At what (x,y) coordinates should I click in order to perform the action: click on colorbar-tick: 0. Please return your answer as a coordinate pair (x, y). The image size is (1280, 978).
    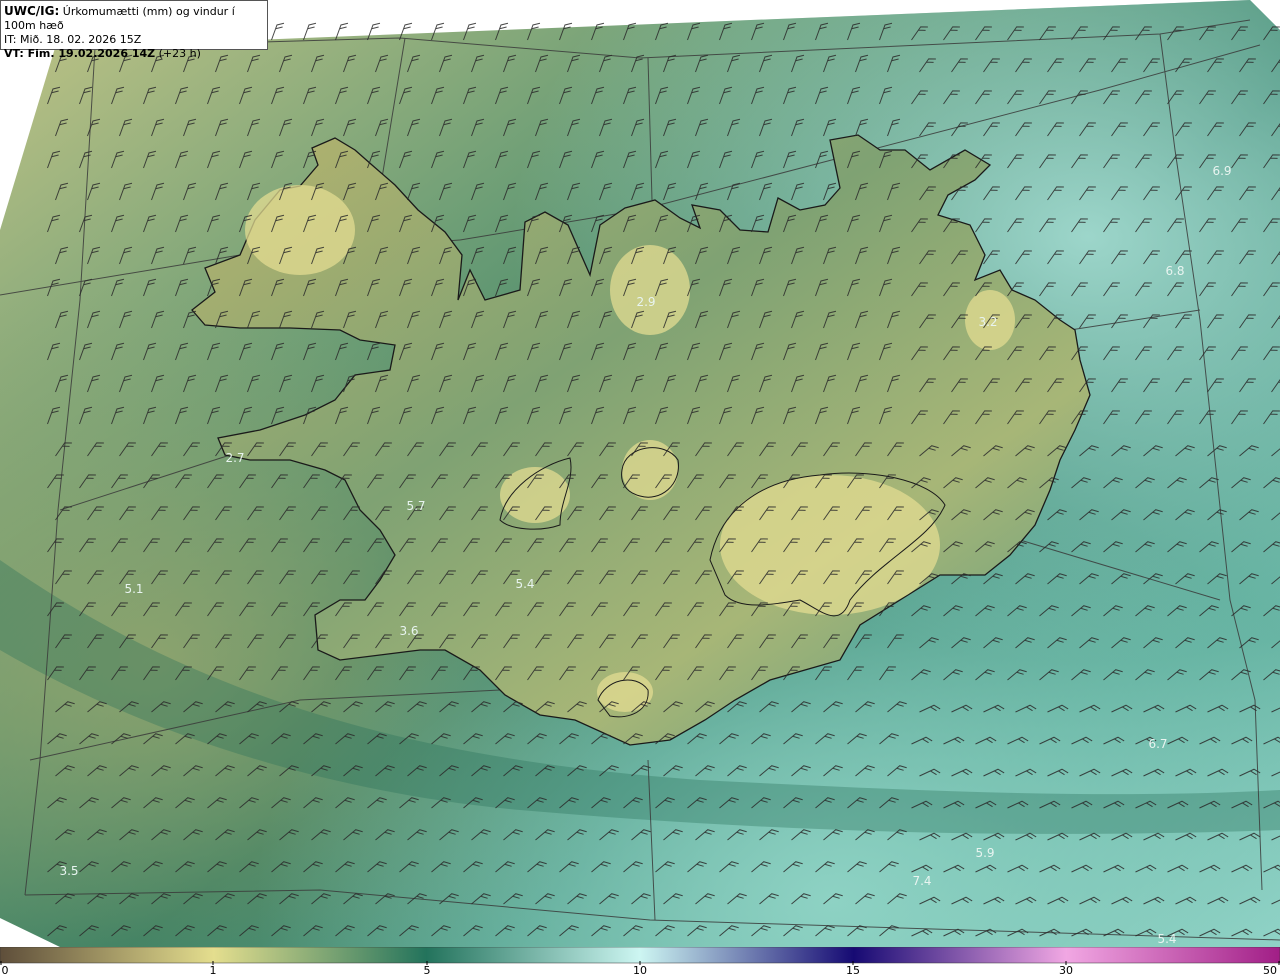
    Looking at the image, I should click on (5, 970).